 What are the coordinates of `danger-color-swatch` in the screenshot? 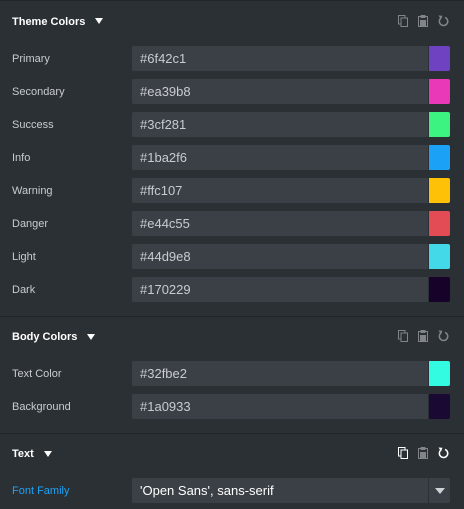 It's located at (439, 223).